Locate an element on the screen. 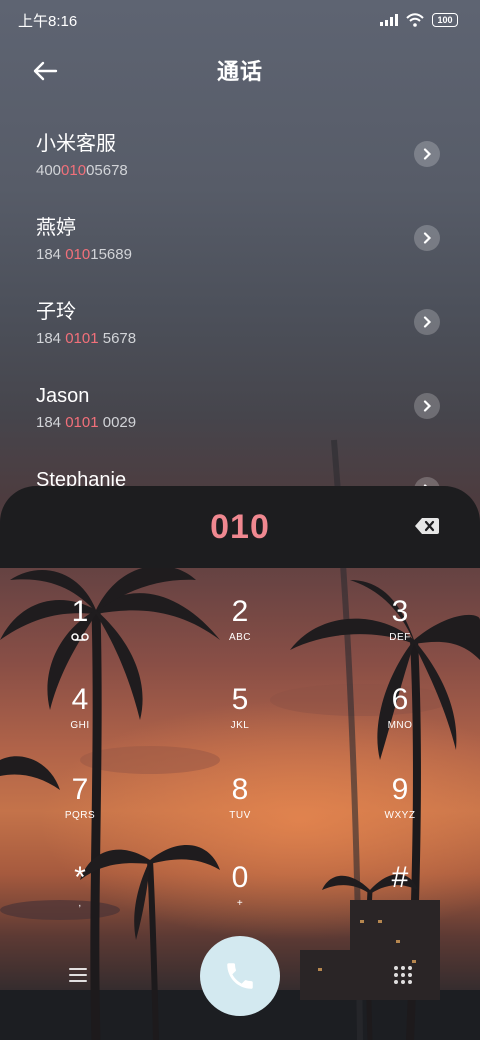 This screenshot has width=480, height=1040. dialpad-icon is located at coordinates (403, 975).